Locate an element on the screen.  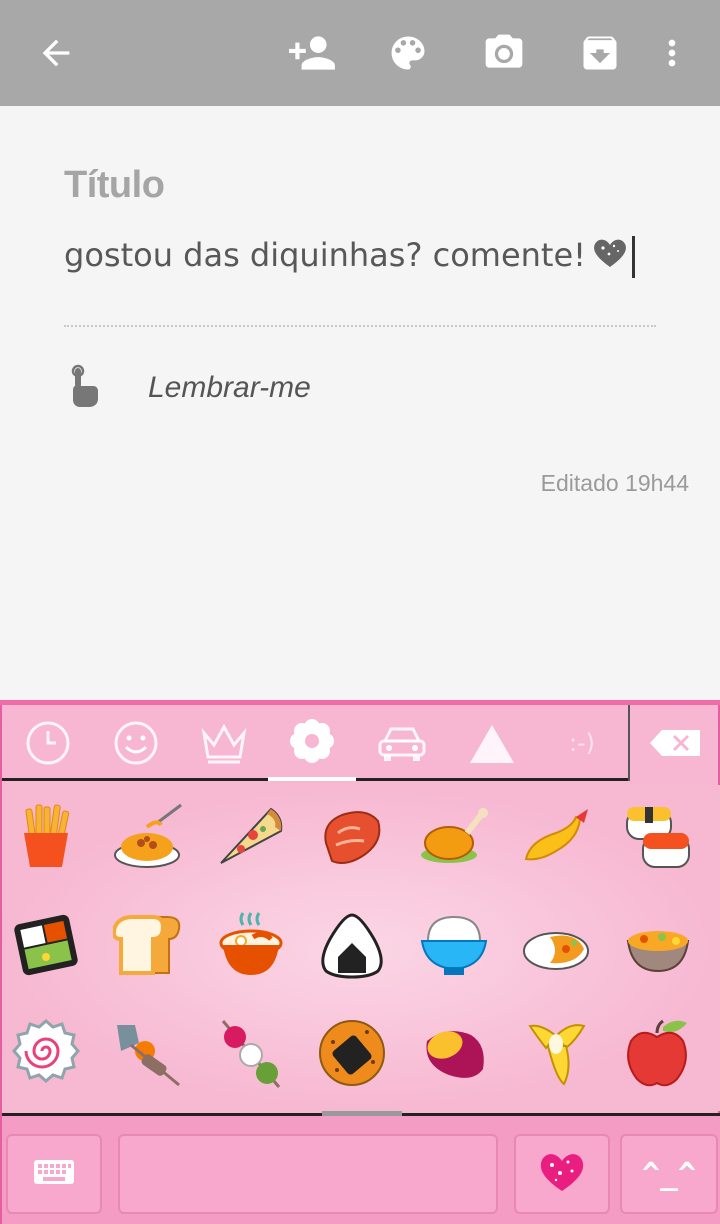
red-apple-icon is located at coordinates (658, 1053).